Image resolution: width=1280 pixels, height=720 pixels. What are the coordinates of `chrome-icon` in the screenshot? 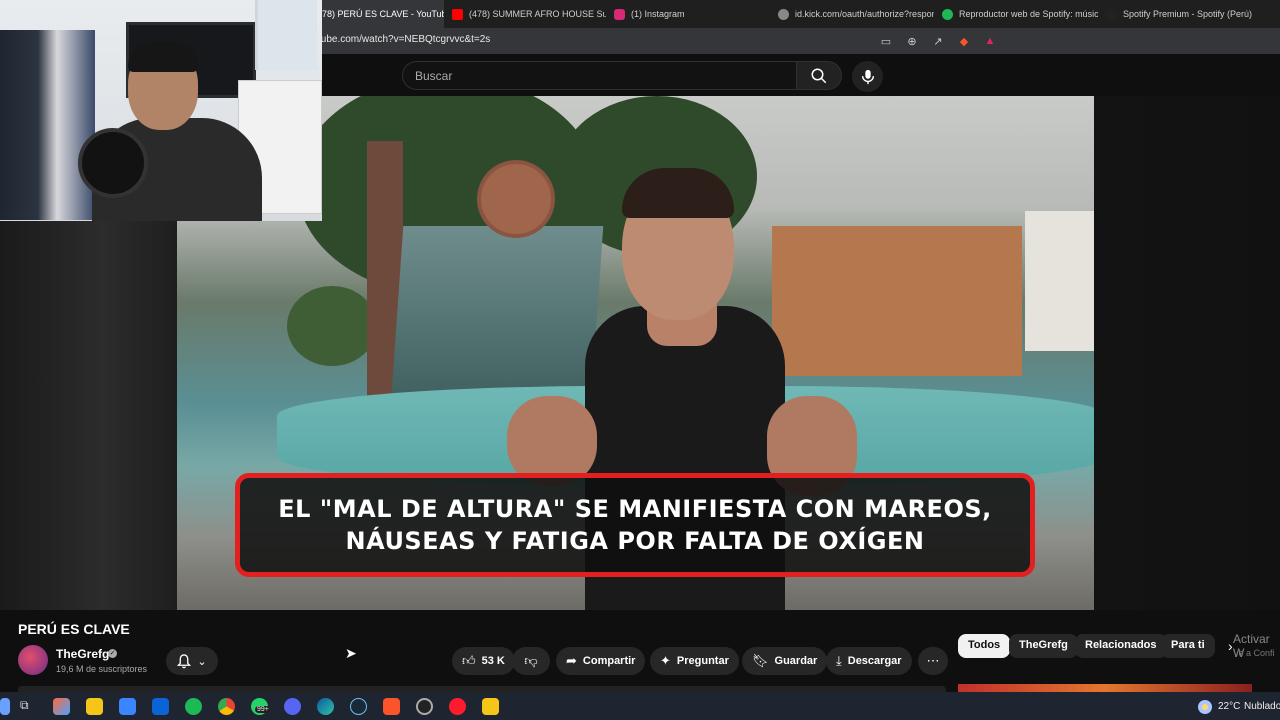 It's located at (226, 706).